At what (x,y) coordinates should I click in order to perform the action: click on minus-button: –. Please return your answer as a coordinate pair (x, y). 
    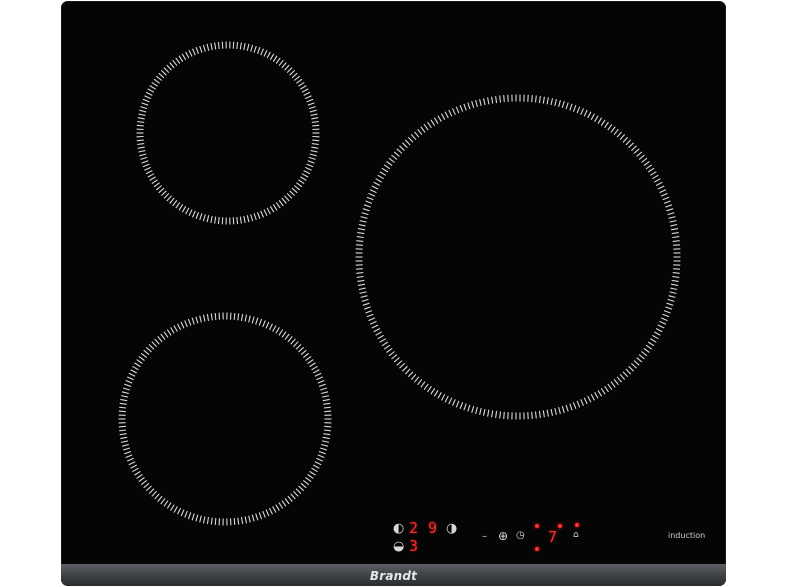
    Looking at the image, I should click on (484, 537).